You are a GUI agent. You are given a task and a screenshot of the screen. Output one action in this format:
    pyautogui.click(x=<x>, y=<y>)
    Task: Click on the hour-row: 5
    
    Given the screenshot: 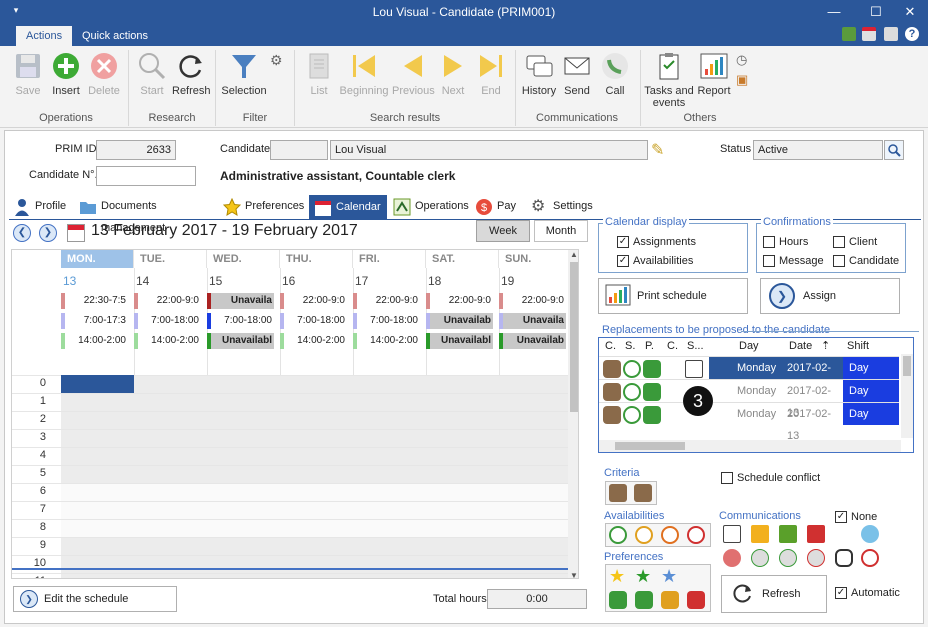 What is the action you would take?
    pyautogui.click(x=295, y=474)
    